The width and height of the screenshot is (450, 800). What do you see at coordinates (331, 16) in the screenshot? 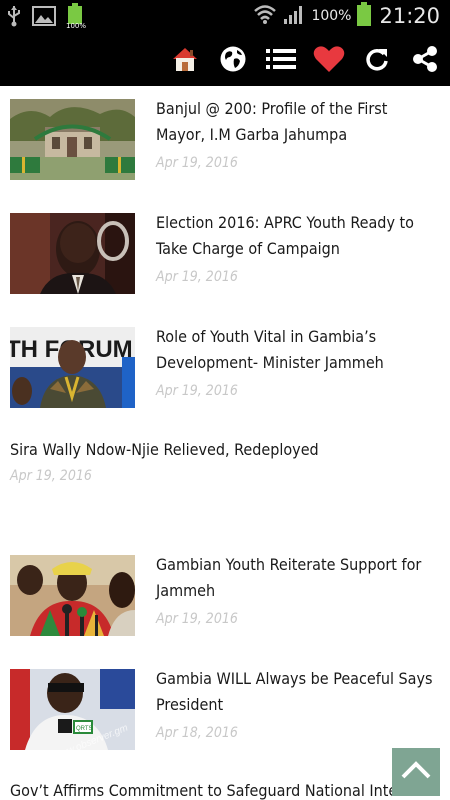
I see `battery-percent: 100%` at bounding box center [331, 16].